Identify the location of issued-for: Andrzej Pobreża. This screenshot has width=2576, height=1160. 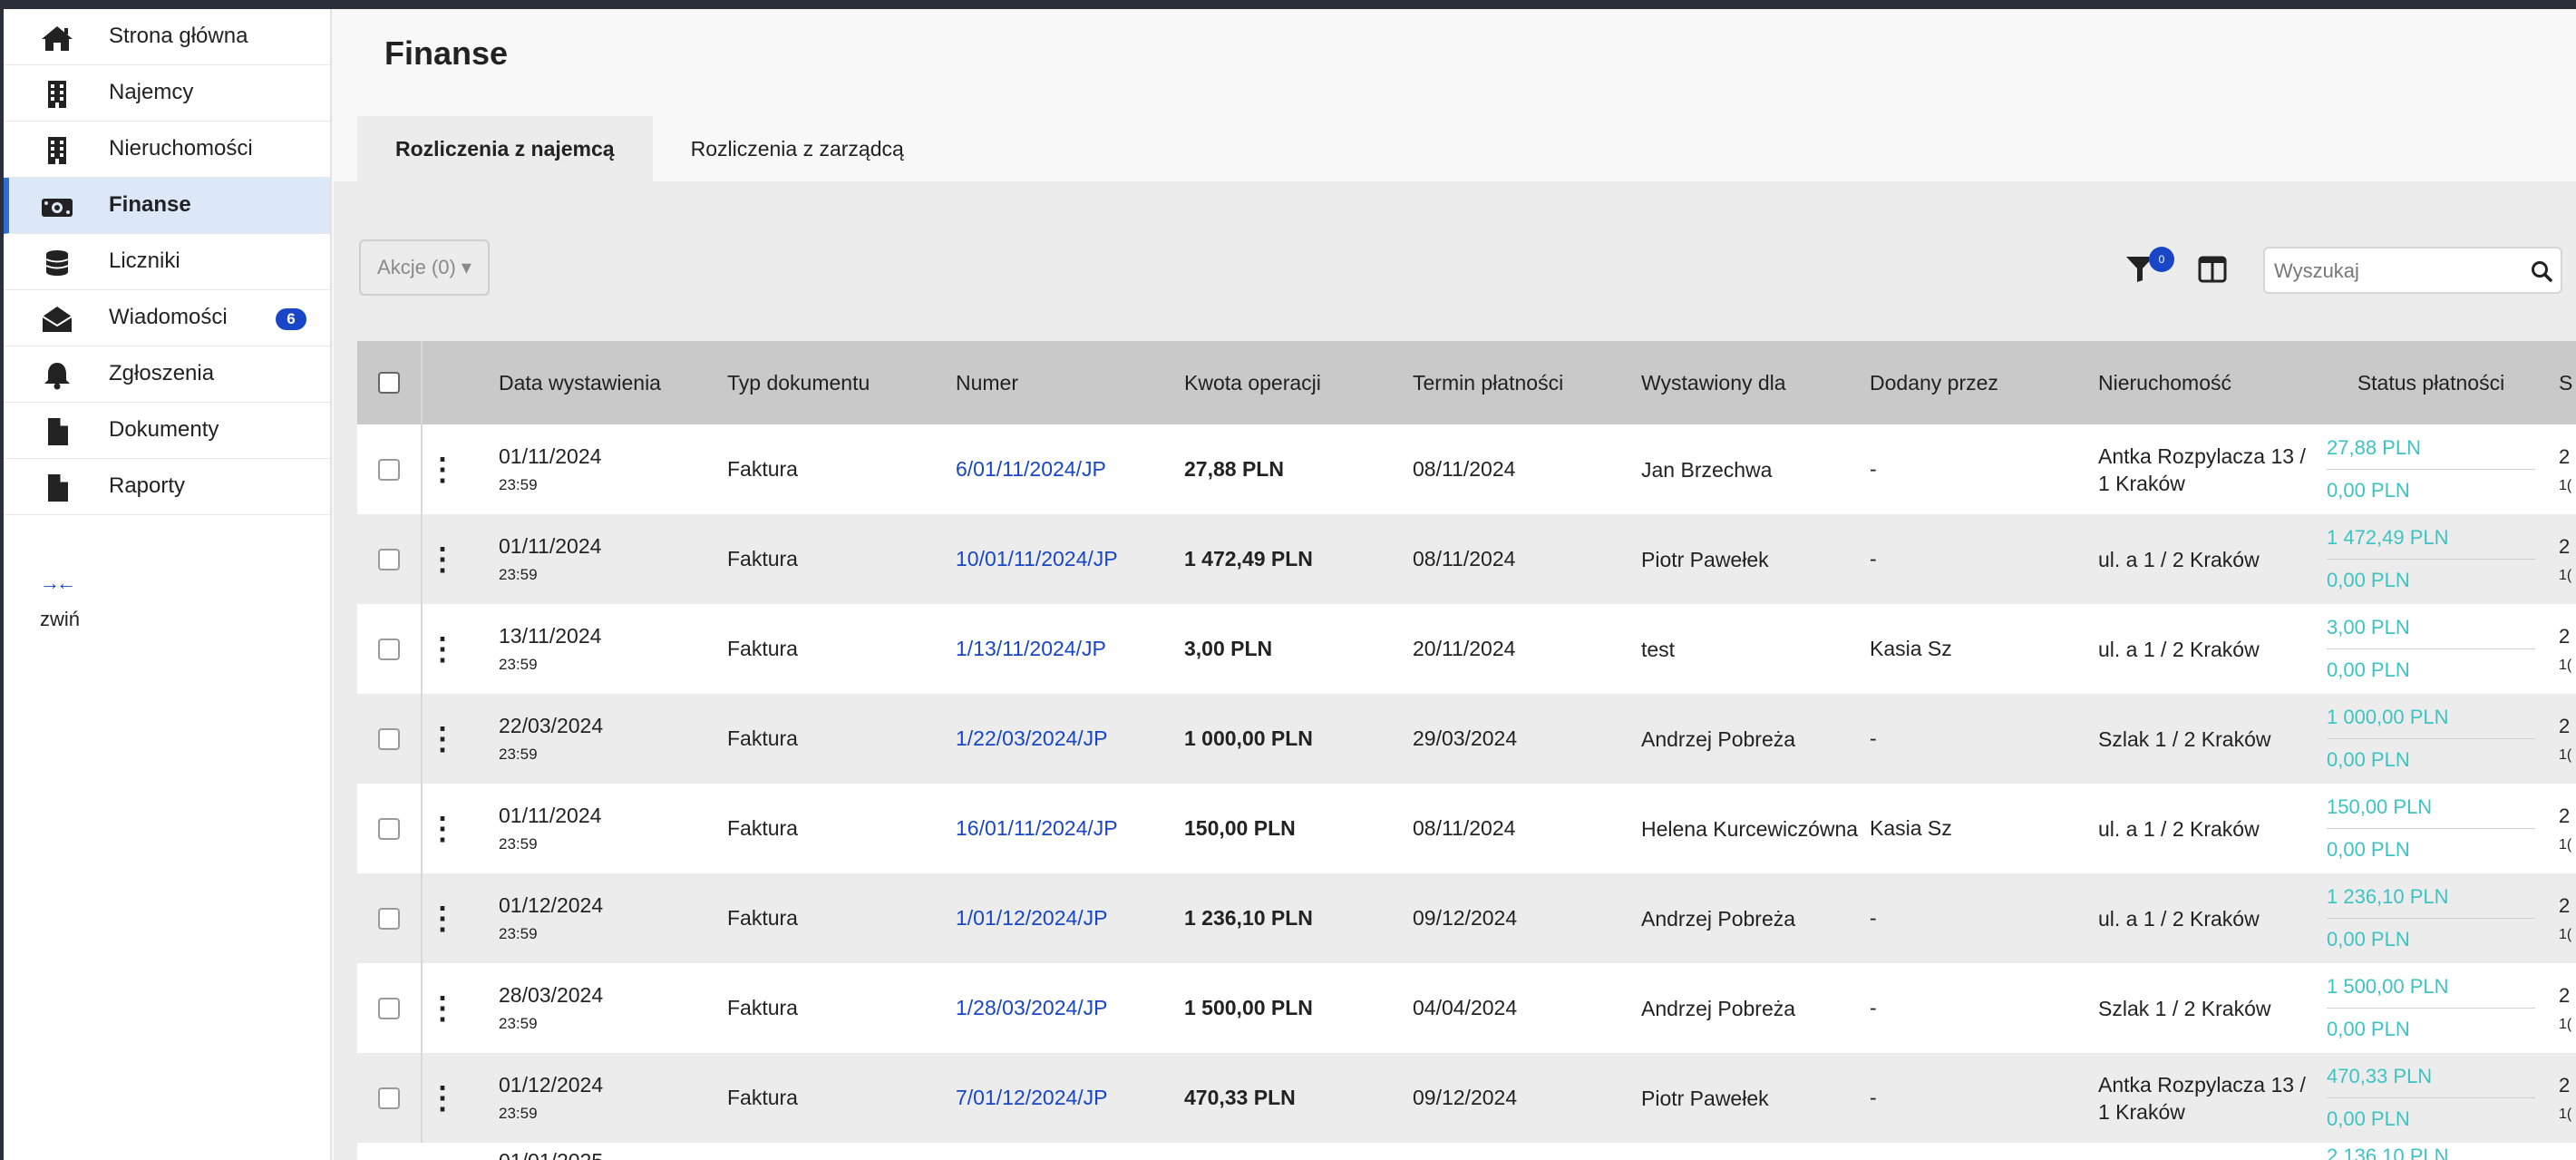
(1718, 739).